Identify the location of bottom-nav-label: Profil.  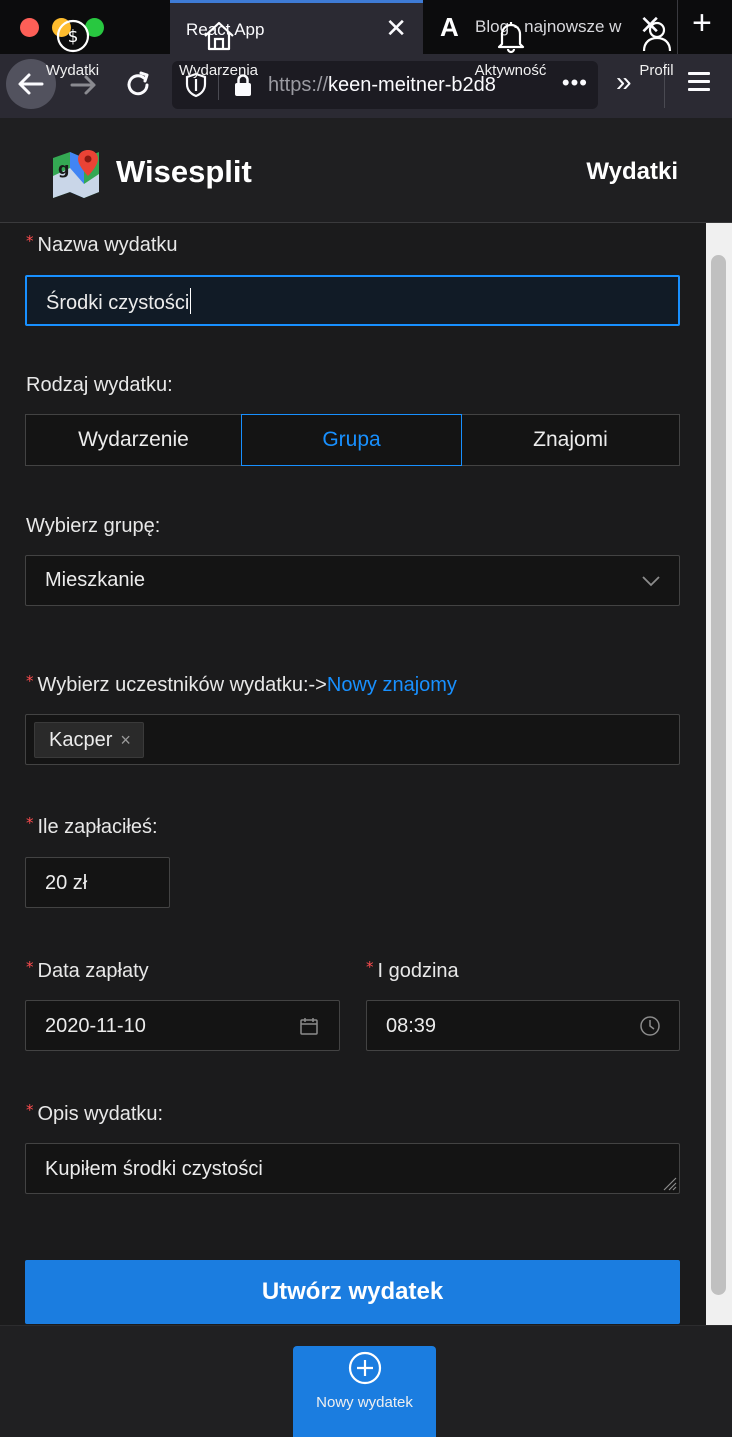
(656, 70).